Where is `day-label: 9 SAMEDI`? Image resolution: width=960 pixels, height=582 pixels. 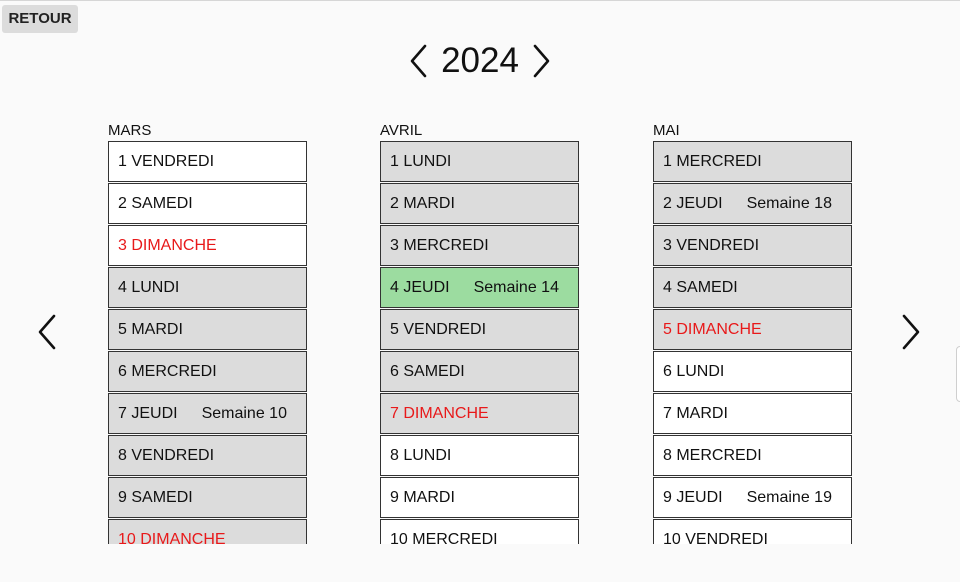
day-label: 9 SAMEDI is located at coordinates (155, 497).